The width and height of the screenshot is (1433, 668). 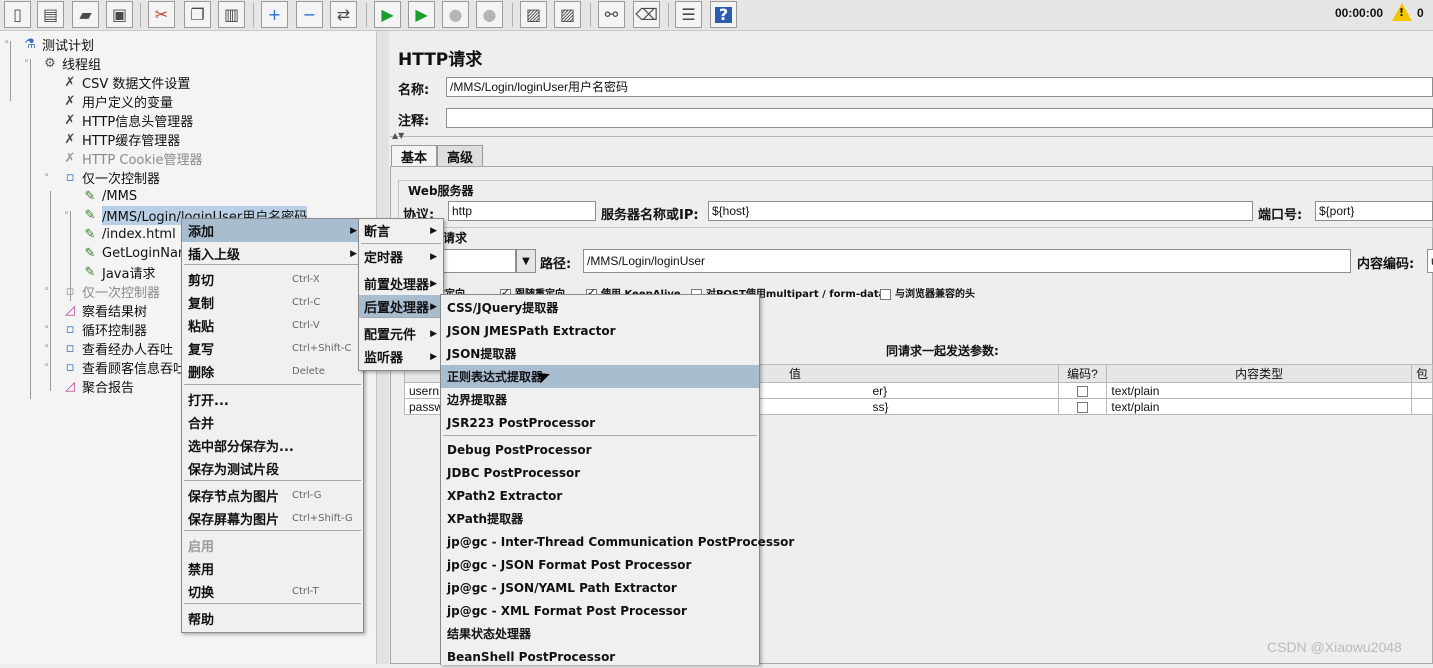 What do you see at coordinates (272, 279) in the screenshot?
I see `context-menu-item: 剪切 Ctrl-X` at bounding box center [272, 279].